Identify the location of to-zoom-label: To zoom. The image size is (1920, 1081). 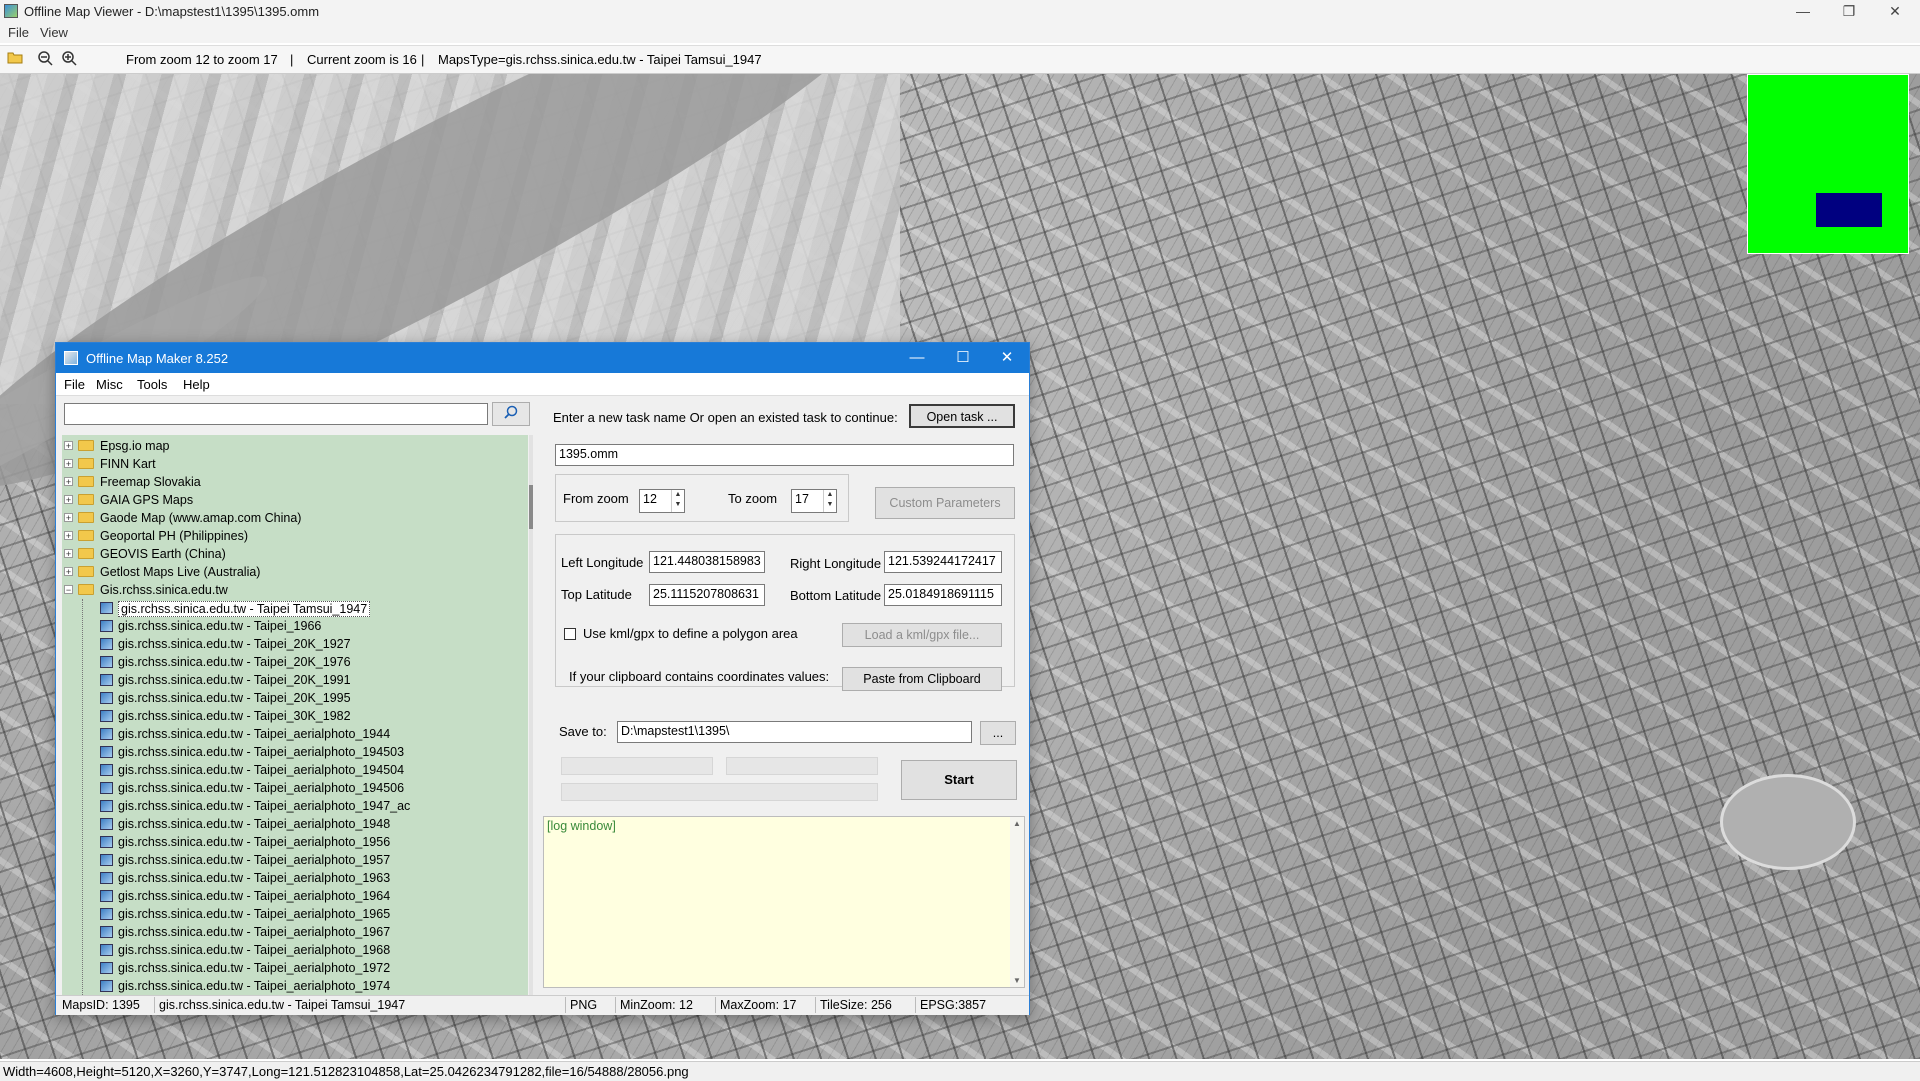
(753, 498).